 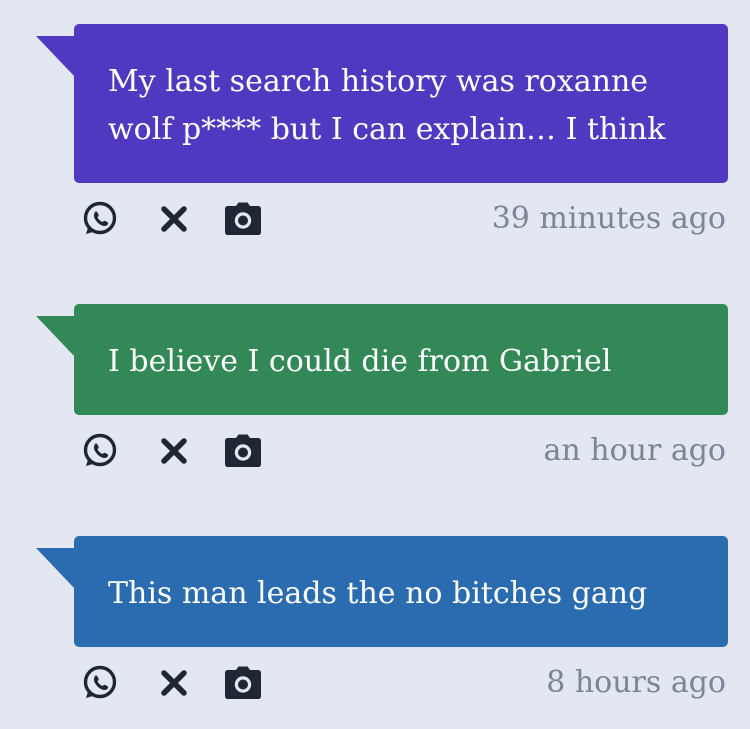 What do you see at coordinates (608, 218) in the screenshot?
I see `post-timestamp: 39 minutes ago` at bounding box center [608, 218].